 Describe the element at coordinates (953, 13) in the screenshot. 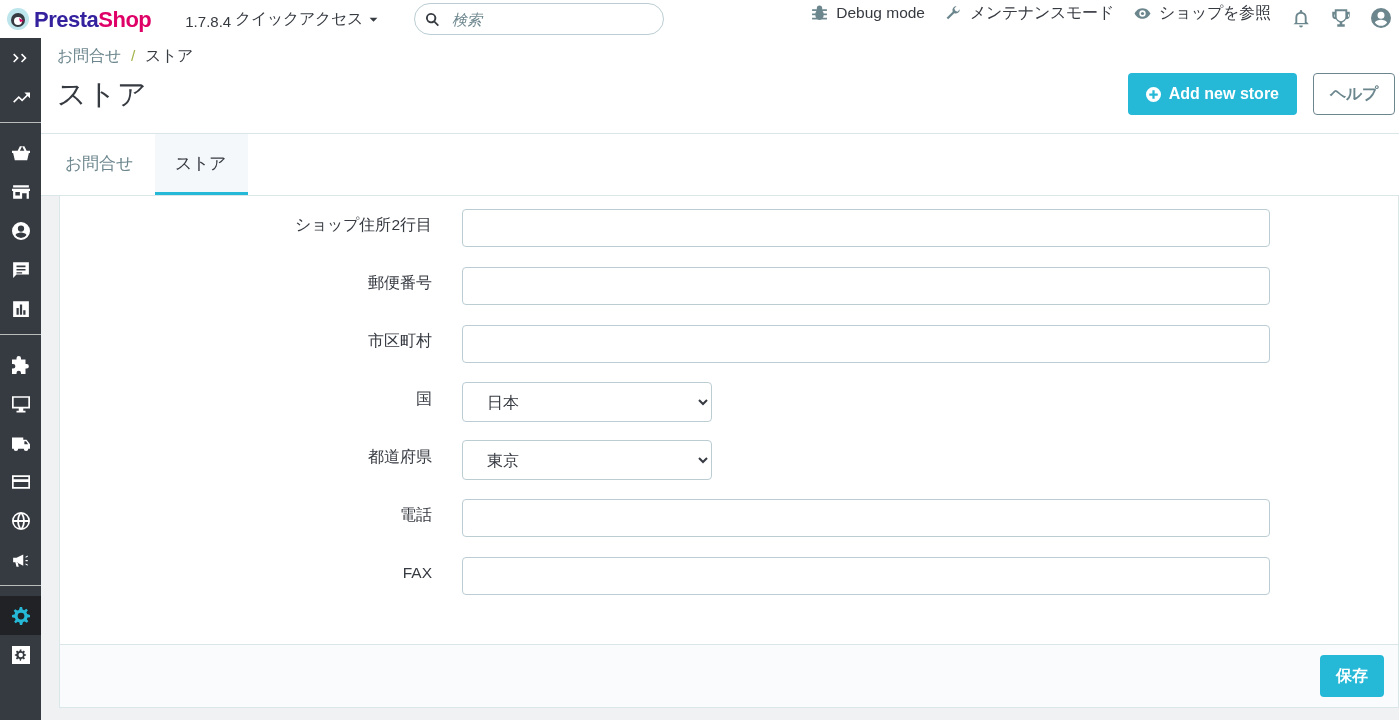

I see `wrench-icon` at that location.